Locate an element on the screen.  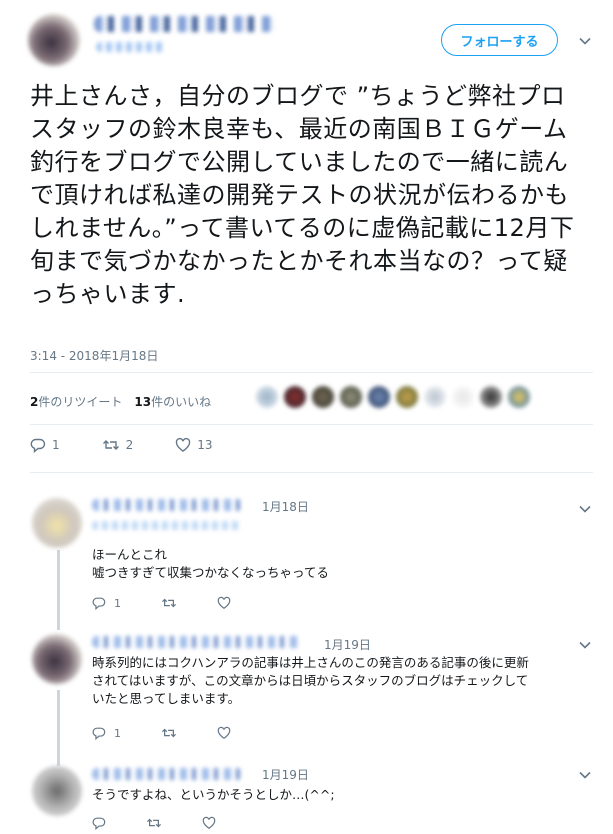
reply-date: 1月18日 is located at coordinates (285, 506).